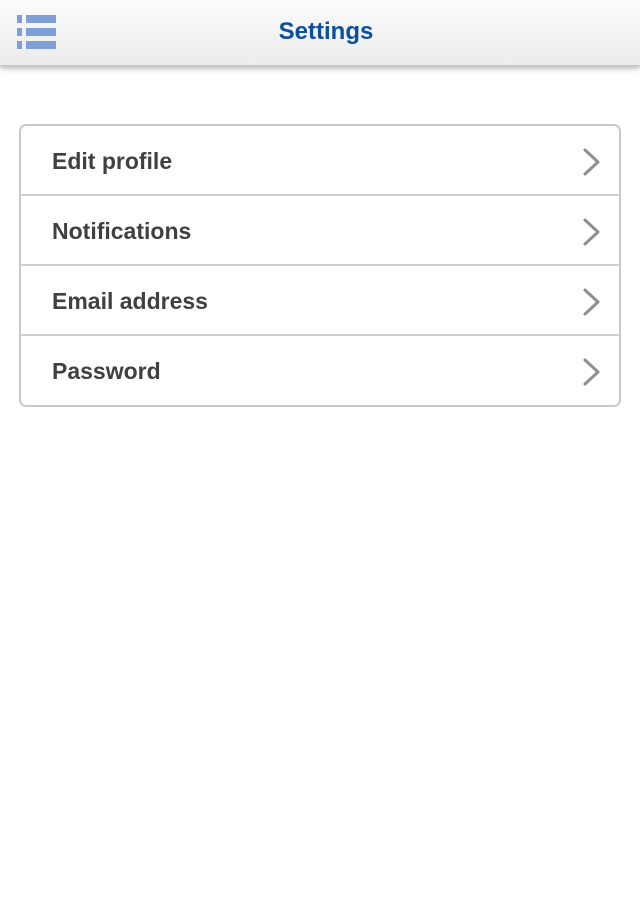  What do you see at coordinates (320, 370) in the screenshot?
I see `settings-item-password: Password` at bounding box center [320, 370].